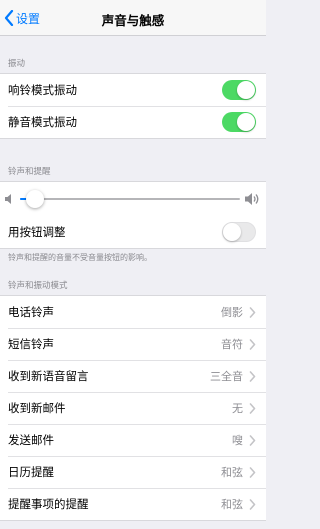  Describe the element at coordinates (29, 172) in the screenshot. I see `section-header-ringer: 铃声和提醒` at that location.